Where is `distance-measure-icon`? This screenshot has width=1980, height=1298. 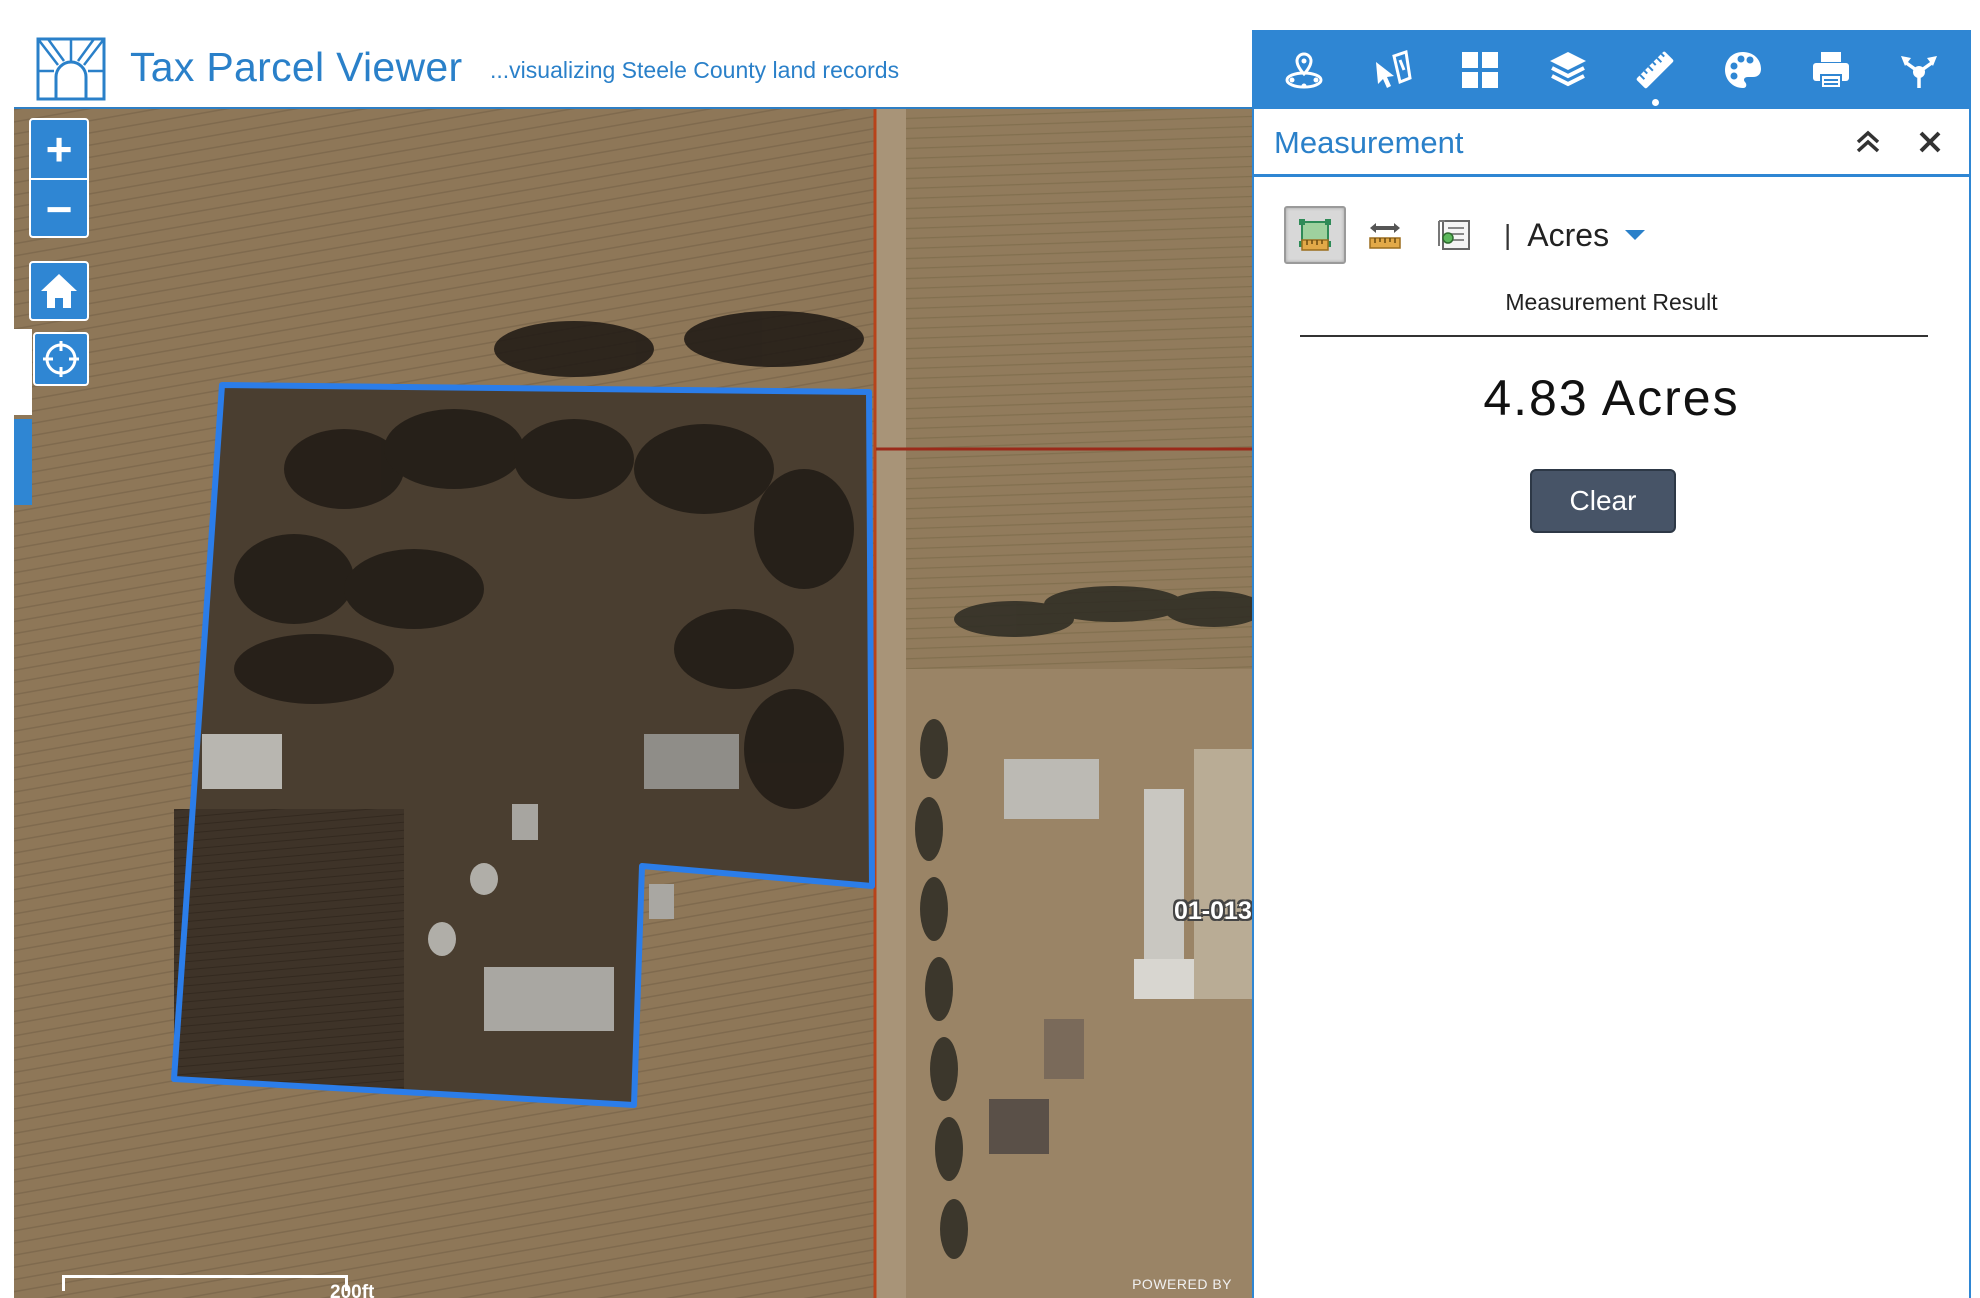 distance-measure-icon is located at coordinates (1385, 236).